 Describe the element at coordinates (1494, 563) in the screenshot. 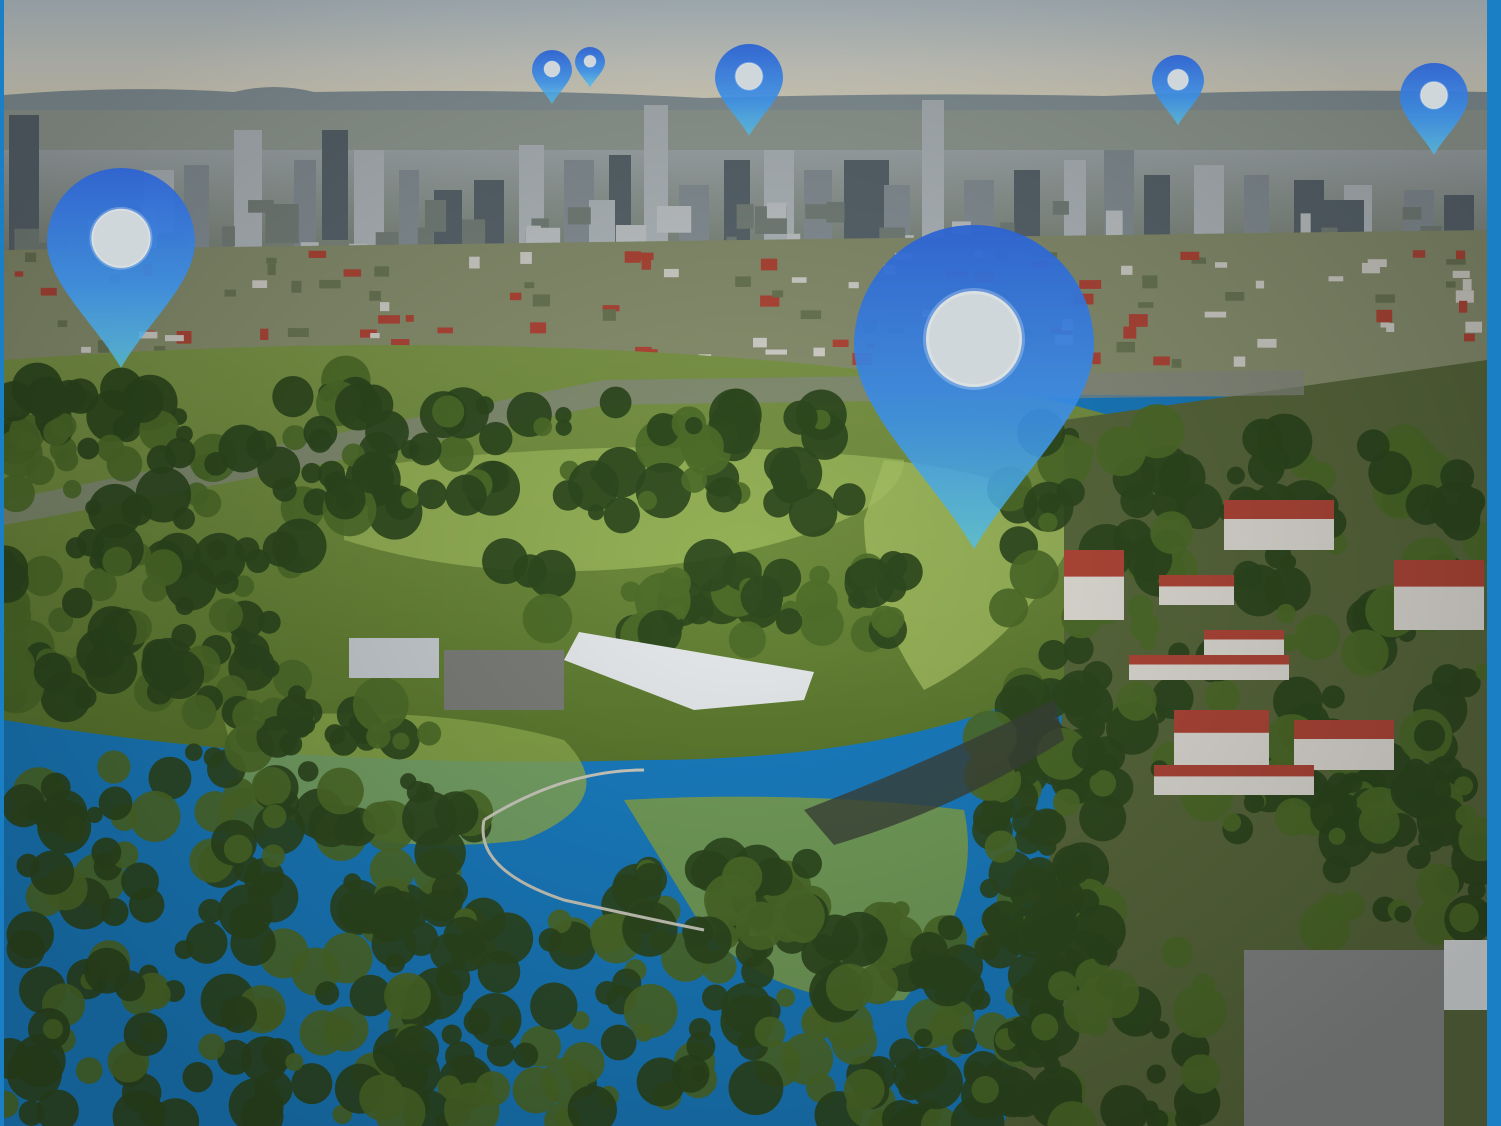

I see `frame-right-border` at that location.